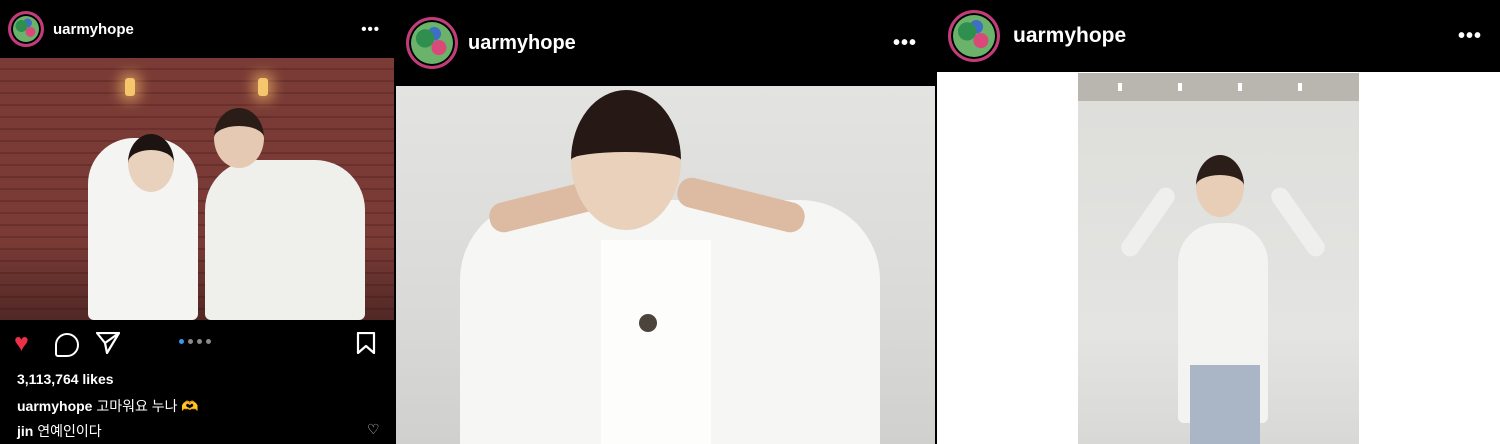 The width and height of the screenshot is (1500, 444). I want to click on like-count: 3,113,764 likes, so click(65, 379).